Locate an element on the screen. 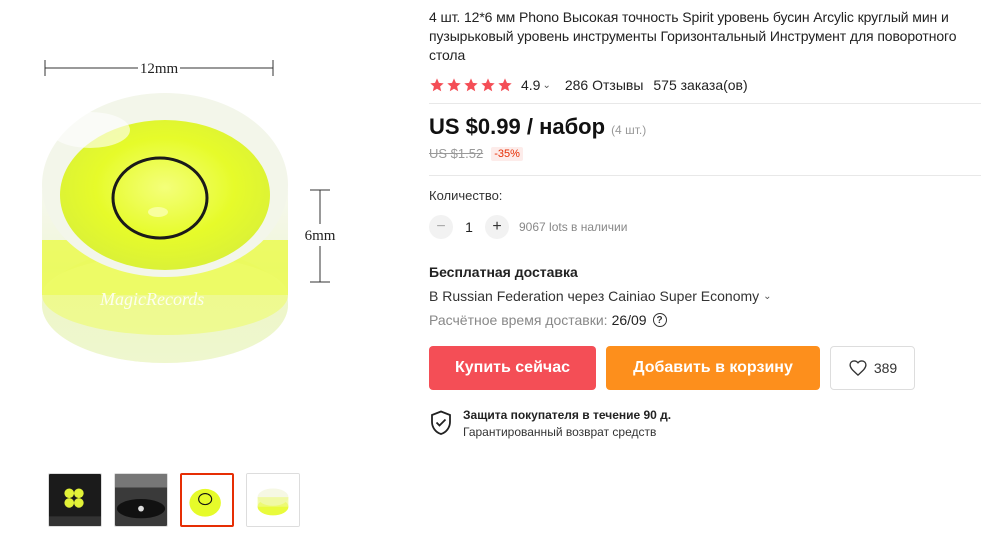 This screenshot has width=1000, height=550. add-to-cart-button: Добавить в корзину is located at coordinates (713, 368).